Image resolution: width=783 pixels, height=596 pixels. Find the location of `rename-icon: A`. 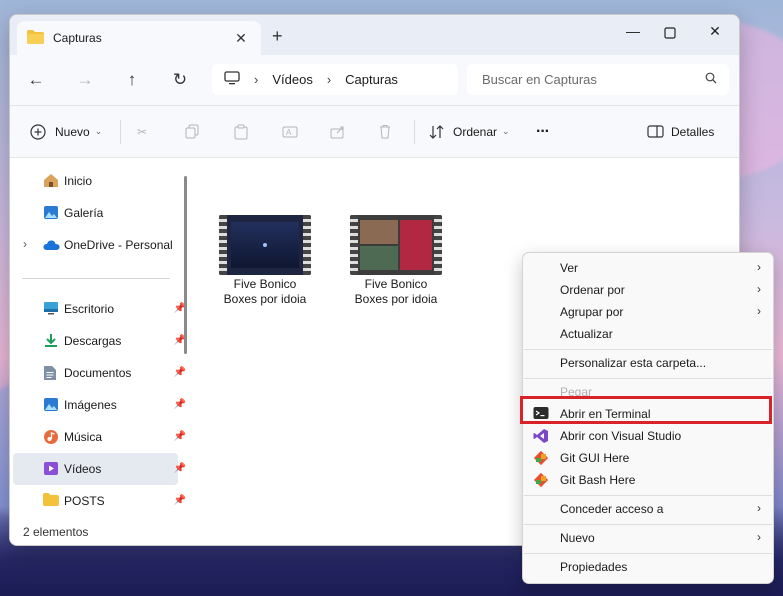

rename-icon: A is located at coordinates (290, 131).